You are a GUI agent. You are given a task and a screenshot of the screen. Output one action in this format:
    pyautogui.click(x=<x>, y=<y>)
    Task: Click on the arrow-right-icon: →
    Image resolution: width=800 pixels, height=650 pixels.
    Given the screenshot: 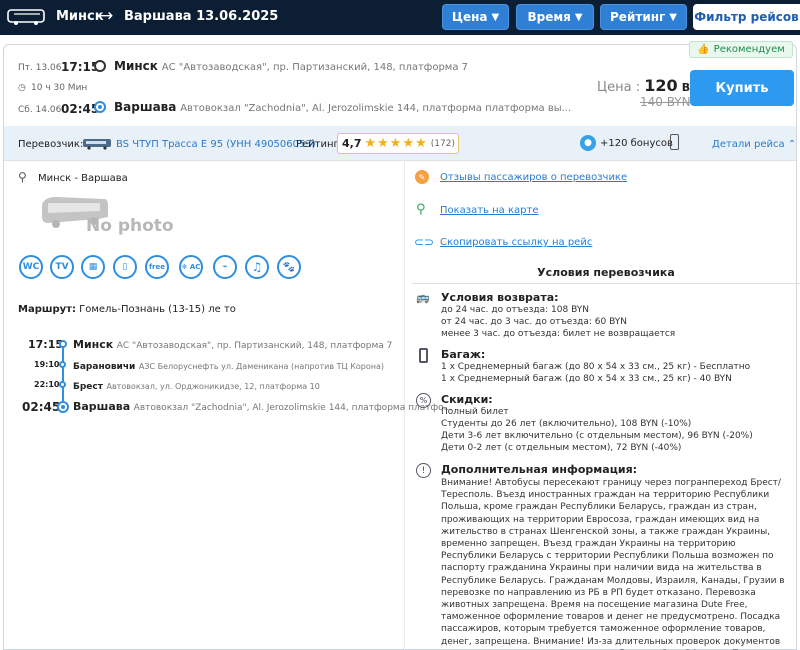 What is the action you would take?
    pyautogui.click(x=106, y=16)
    